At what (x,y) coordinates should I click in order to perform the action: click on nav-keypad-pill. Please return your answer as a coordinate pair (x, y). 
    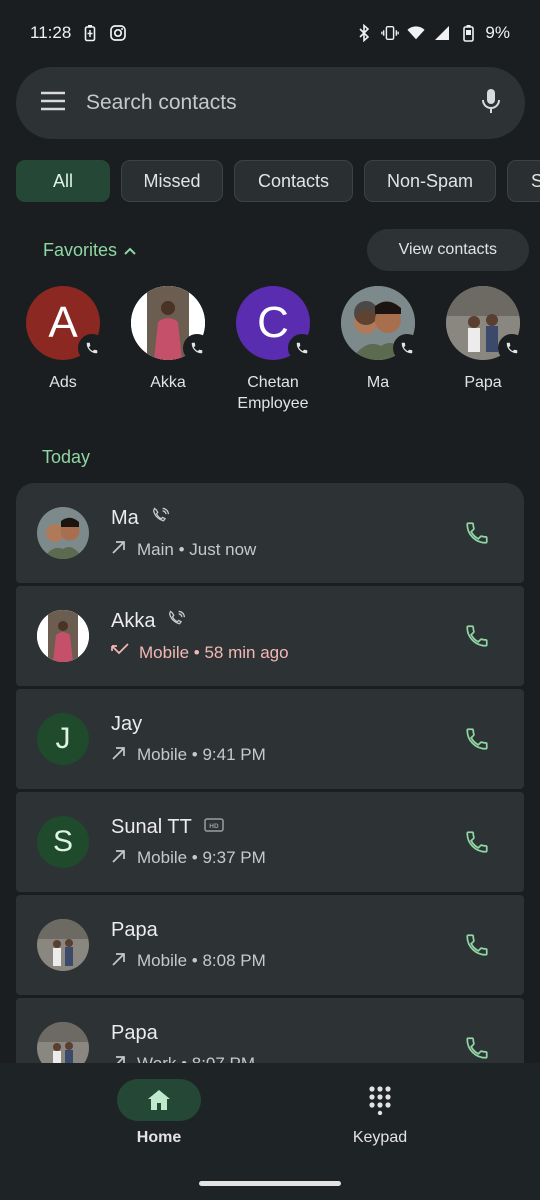
    Looking at the image, I should click on (380, 1100).